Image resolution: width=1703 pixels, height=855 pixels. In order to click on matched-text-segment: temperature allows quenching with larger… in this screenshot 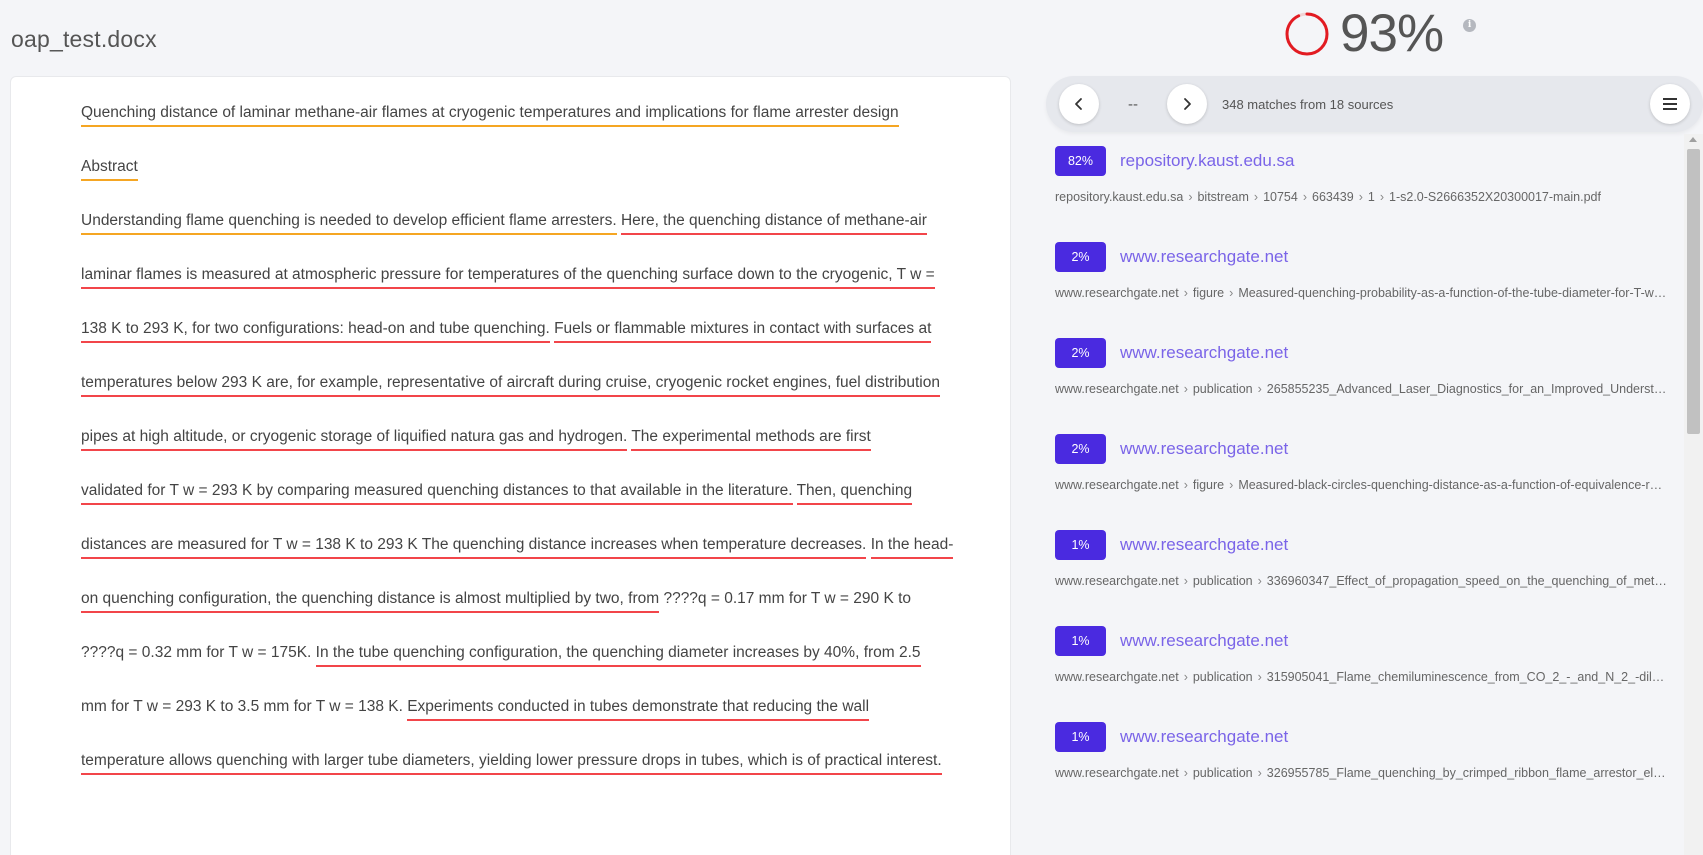, I will do `click(511, 763)`.